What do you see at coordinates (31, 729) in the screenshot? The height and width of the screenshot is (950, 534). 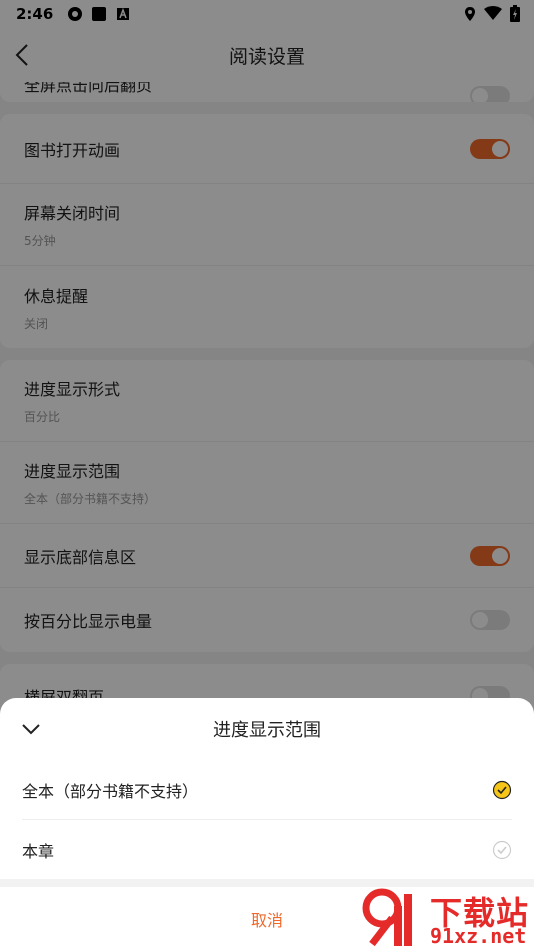 I see `chevron-down-icon` at bounding box center [31, 729].